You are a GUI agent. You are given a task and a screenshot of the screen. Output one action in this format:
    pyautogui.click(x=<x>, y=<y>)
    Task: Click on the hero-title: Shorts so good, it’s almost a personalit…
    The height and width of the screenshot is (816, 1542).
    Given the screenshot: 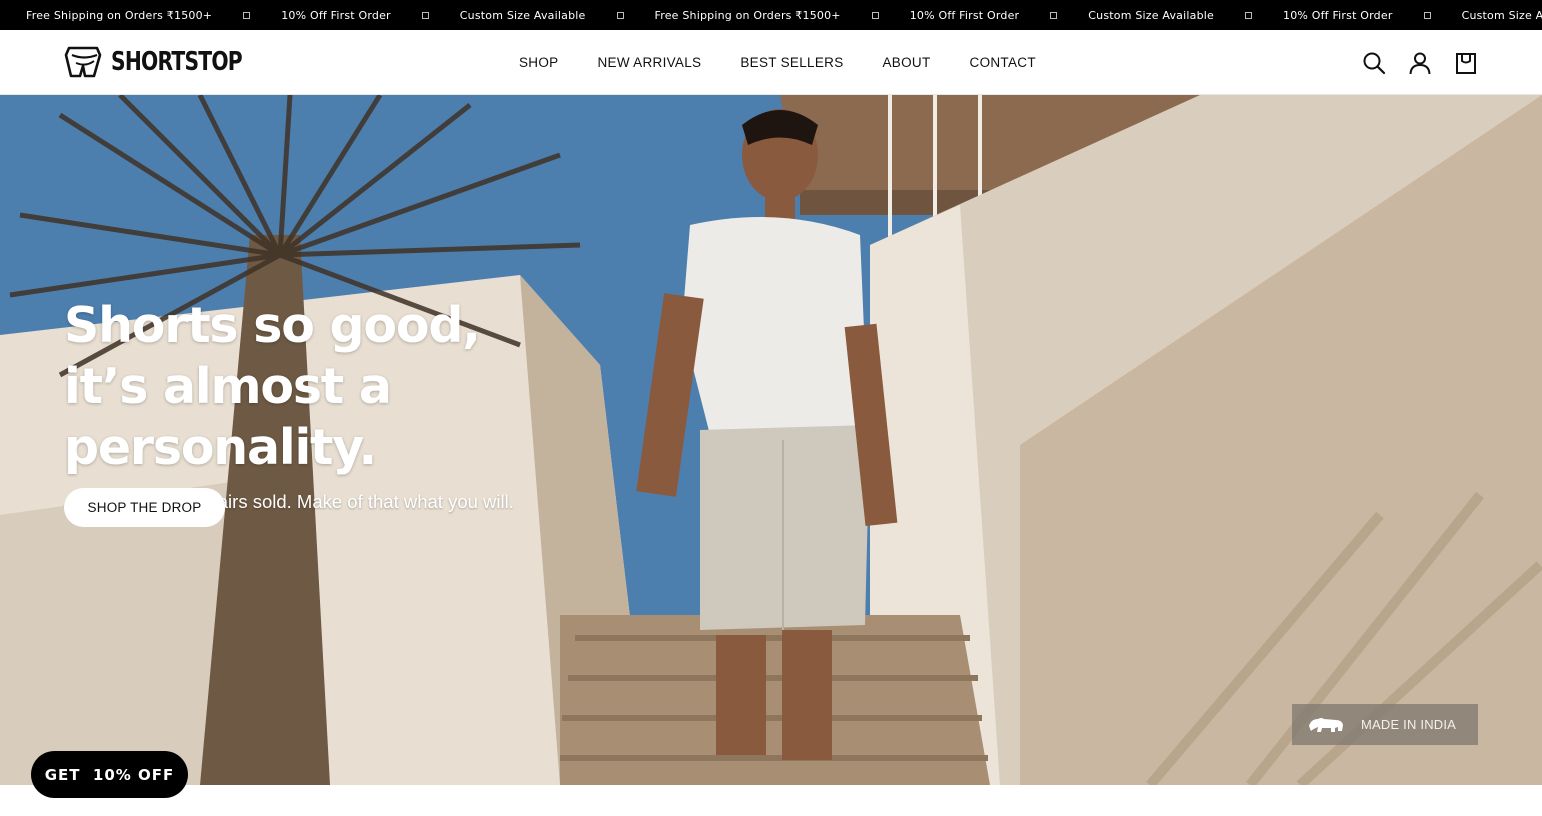 What is the action you would take?
    pyautogui.click(x=384, y=386)
    